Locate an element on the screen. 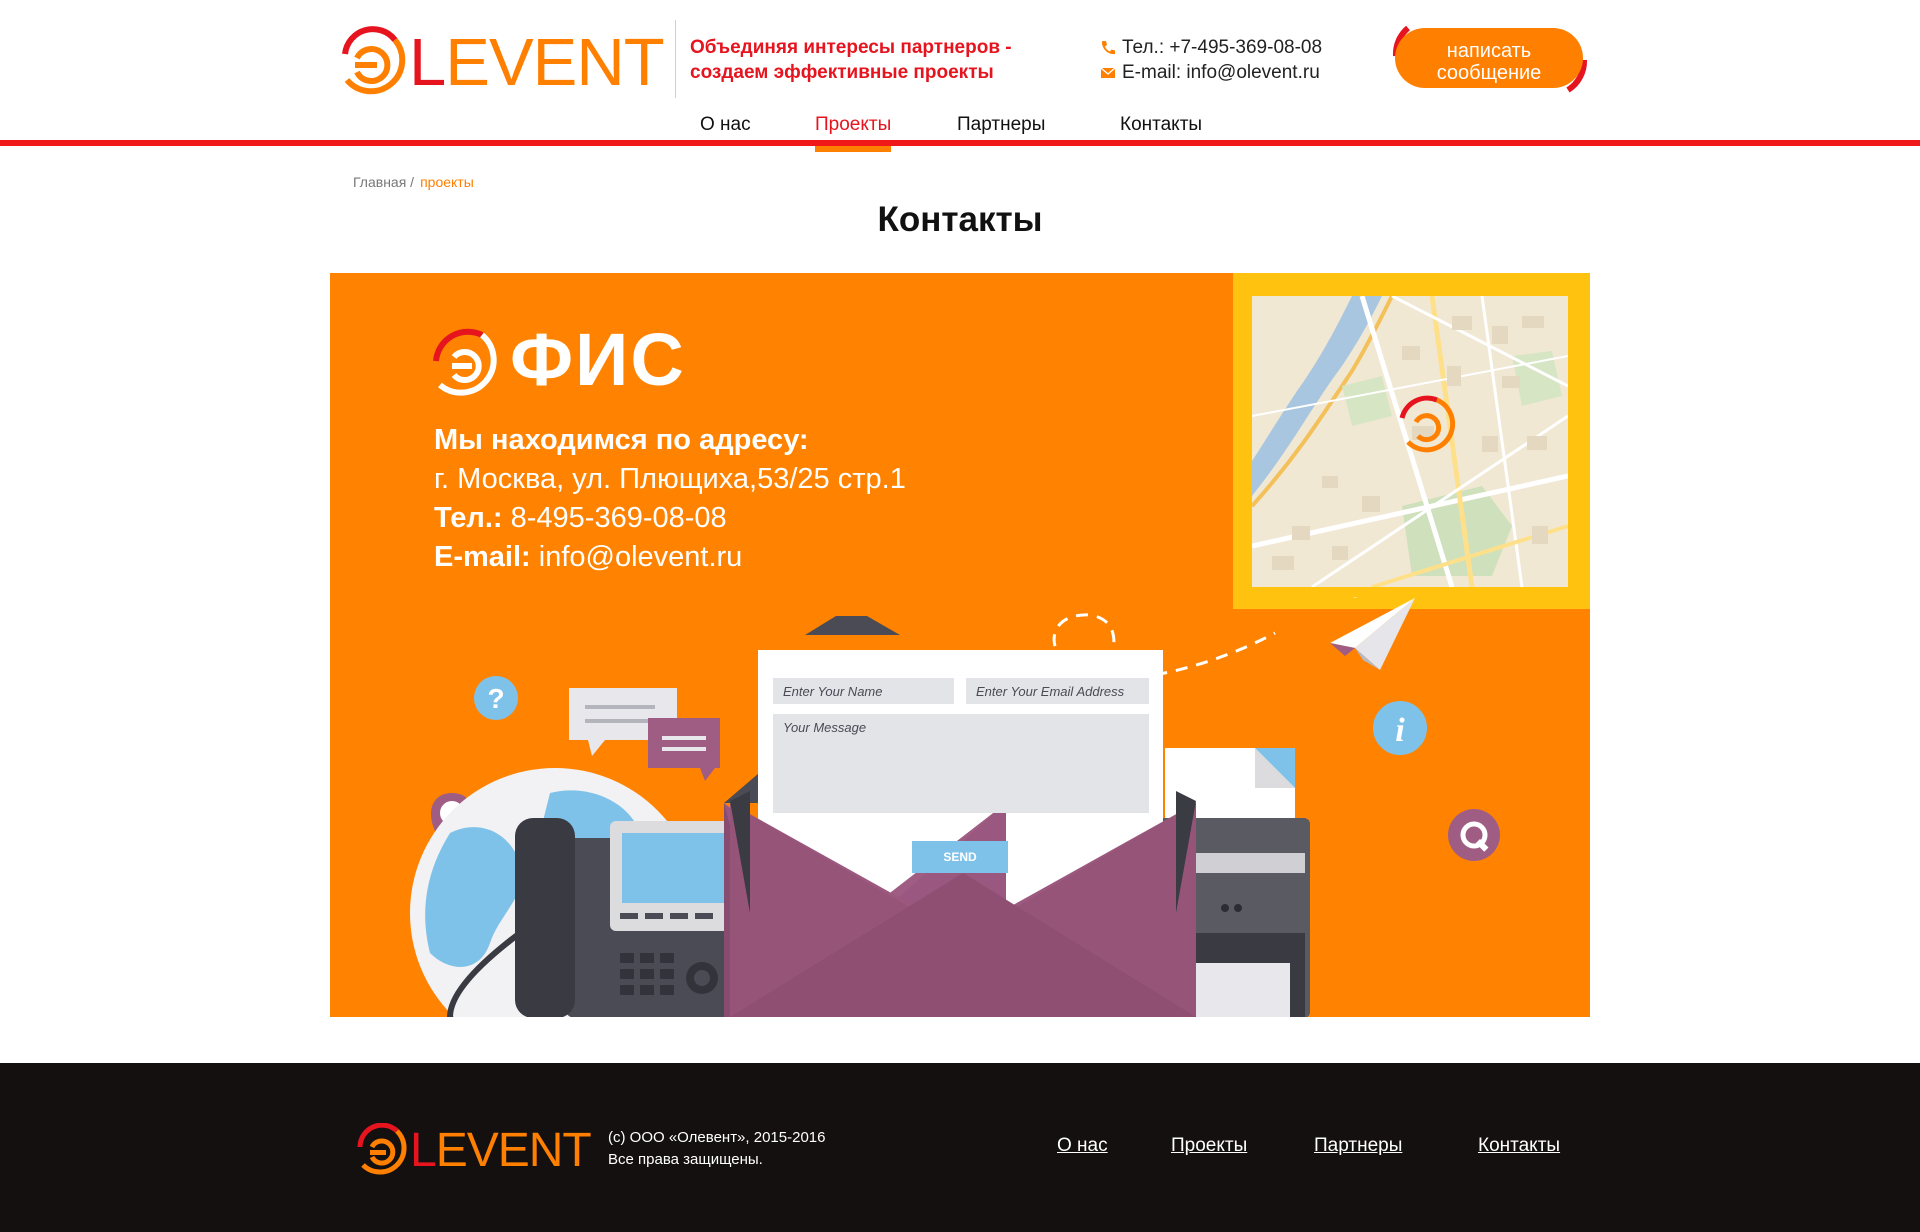  email-input: Enter Your Email Address is located at coordinates (1057, 691).